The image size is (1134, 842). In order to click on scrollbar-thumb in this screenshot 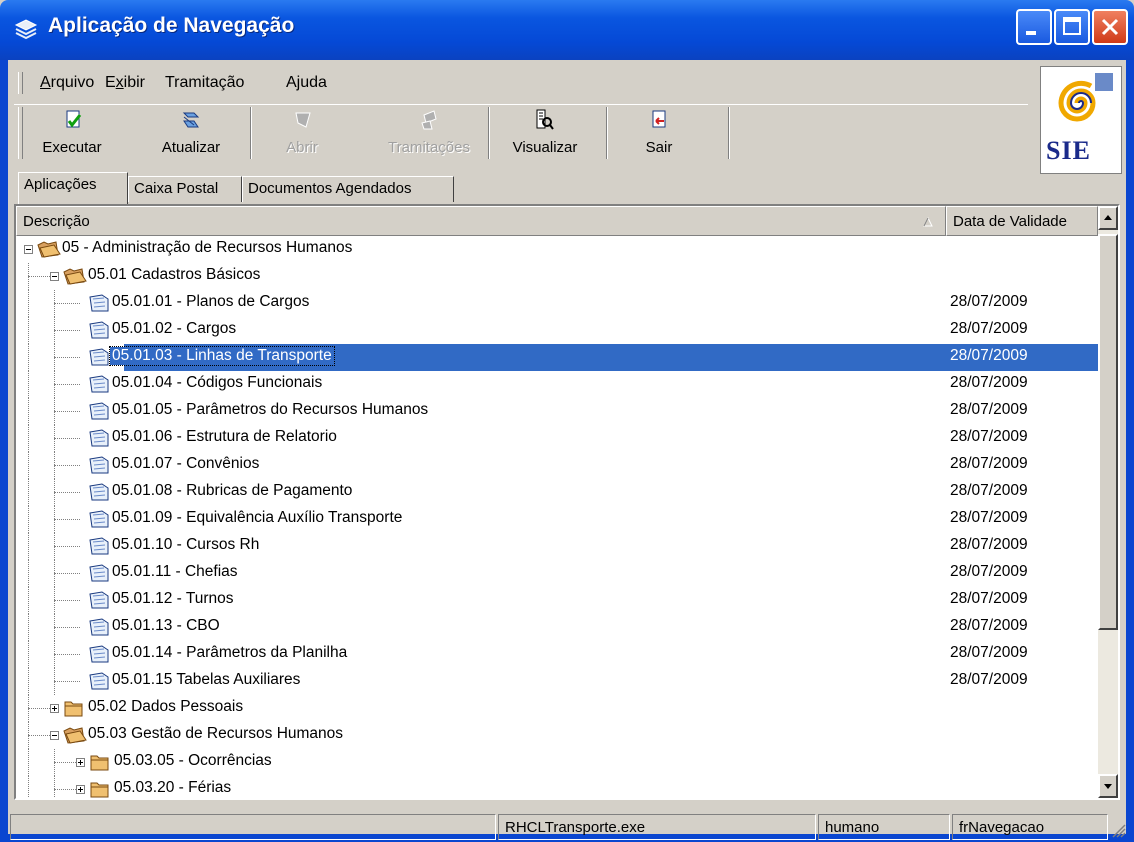, I will do `click(1108, 432)`.